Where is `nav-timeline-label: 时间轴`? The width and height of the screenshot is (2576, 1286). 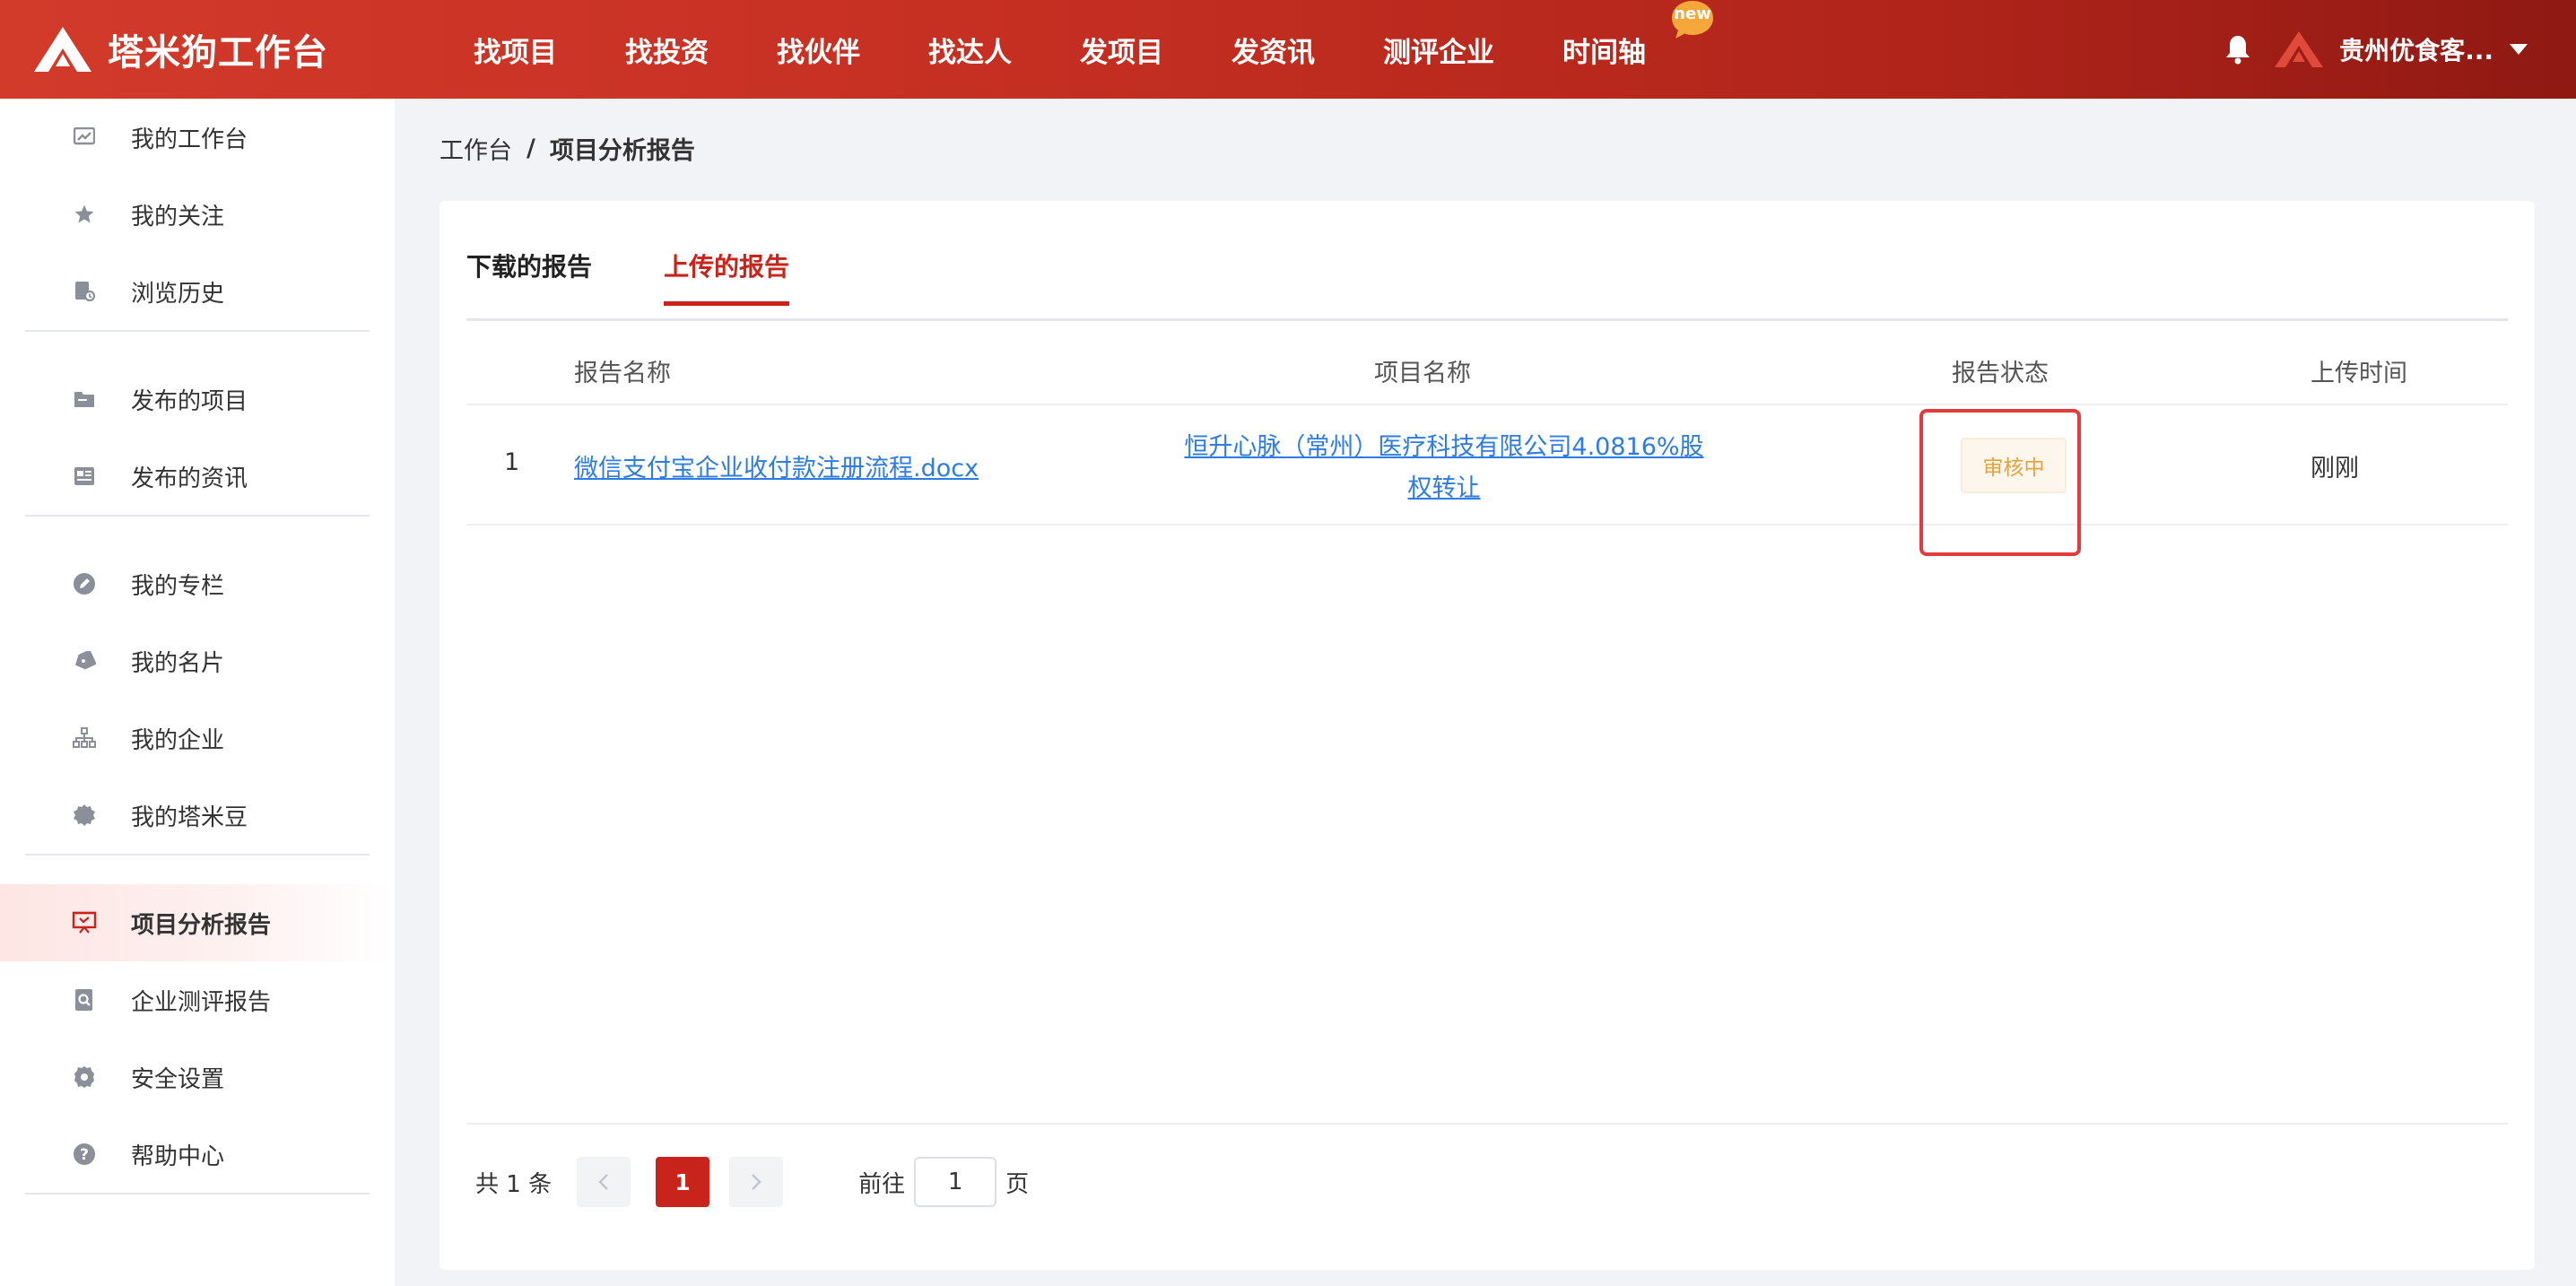
nav-timeline-label: 时间轴 is located at coordinates (1604, 52).